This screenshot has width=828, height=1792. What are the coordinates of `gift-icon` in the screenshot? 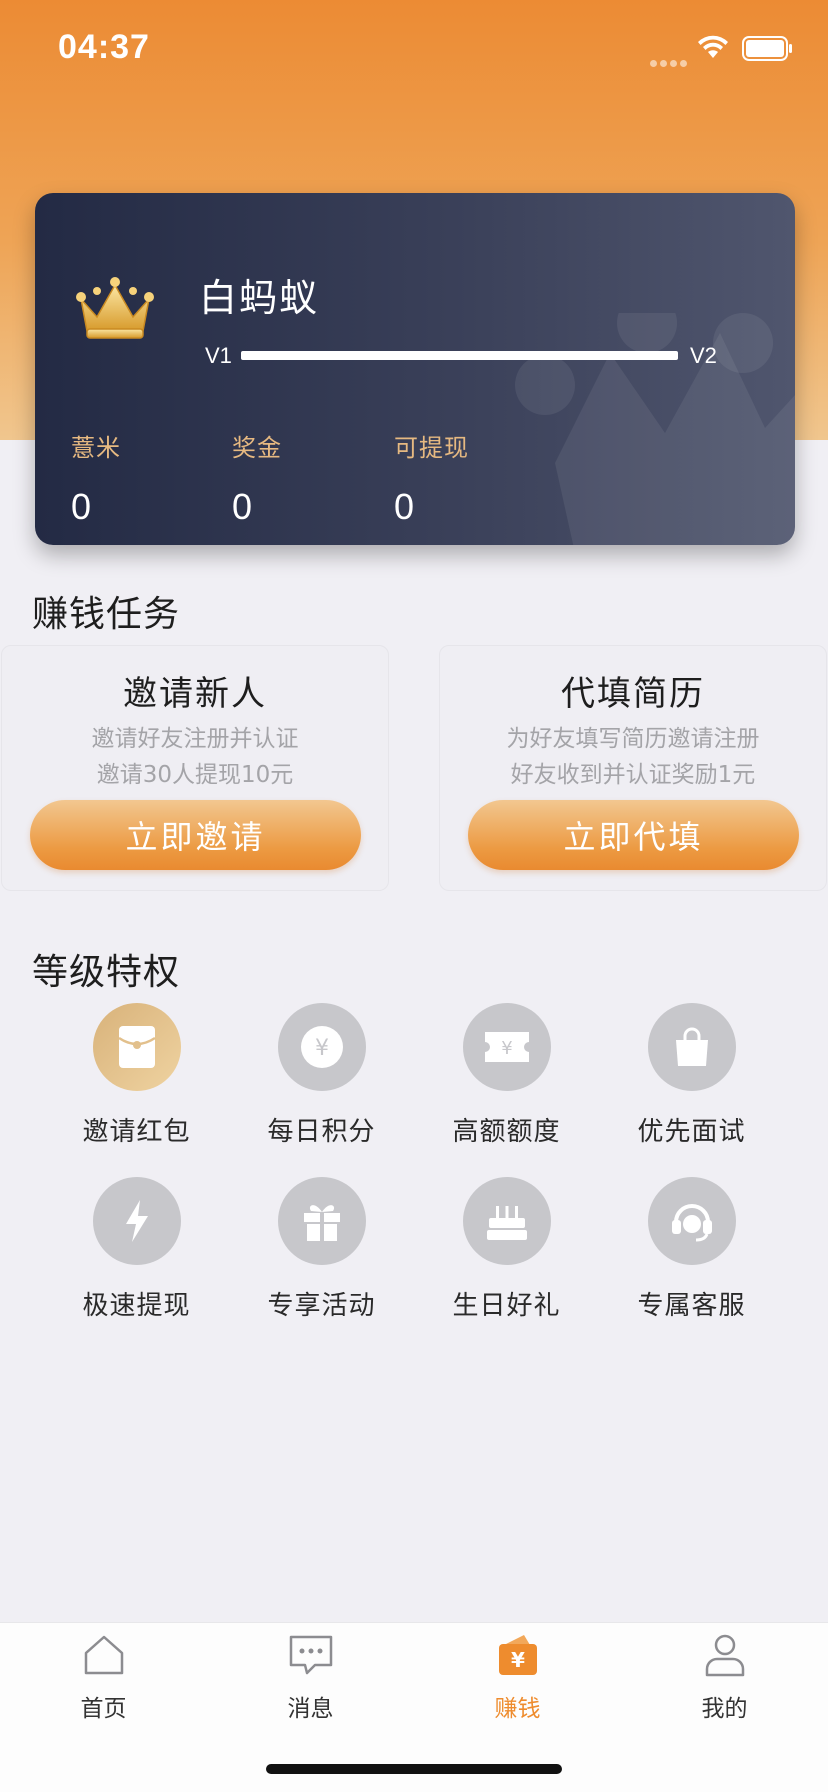 It's located at (321, 1223).